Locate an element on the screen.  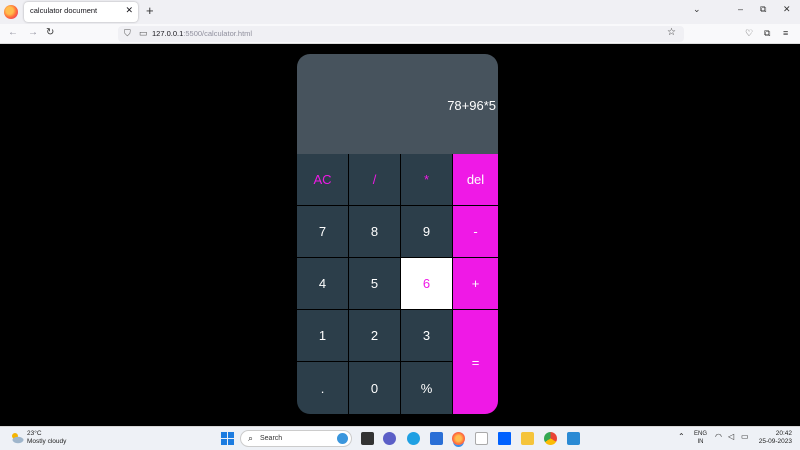
chrome-icon is located at coordinates (550, 438).